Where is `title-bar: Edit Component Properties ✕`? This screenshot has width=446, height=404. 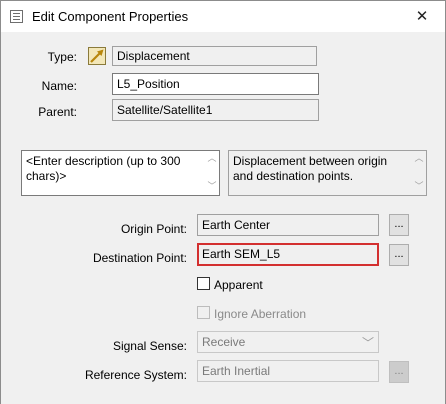 title-bar: Edit Component Properties ✕ is located at coordinates (223, 16).